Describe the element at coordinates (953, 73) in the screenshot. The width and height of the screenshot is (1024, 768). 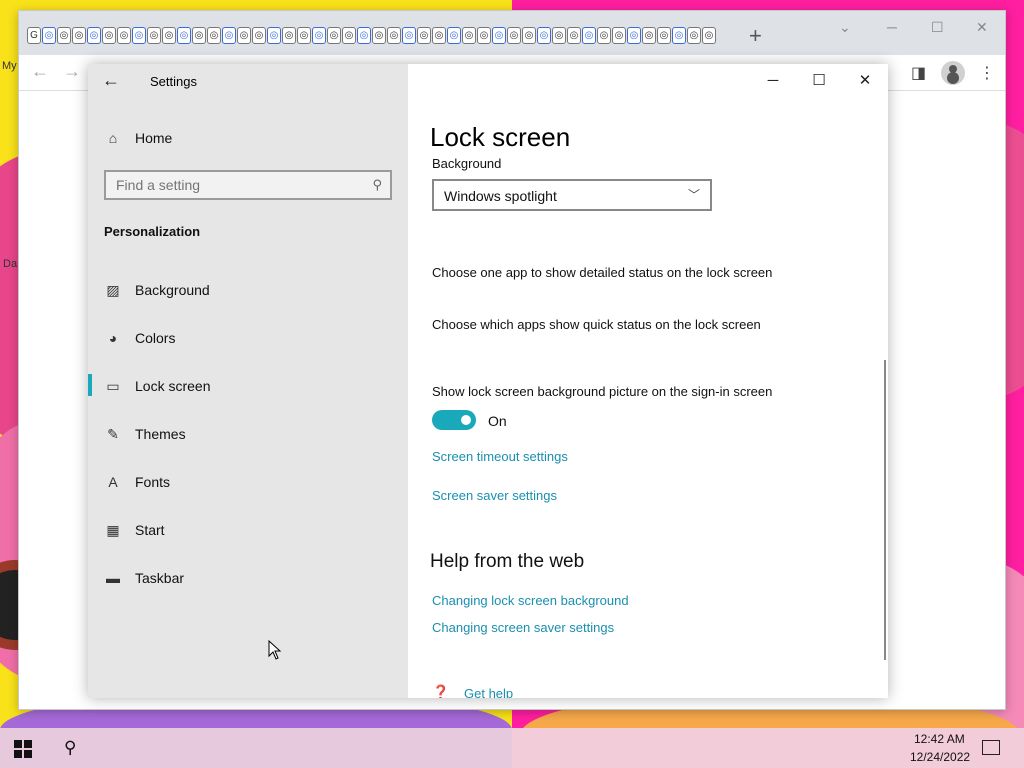
I see `profile-avatar-icon` at that location.